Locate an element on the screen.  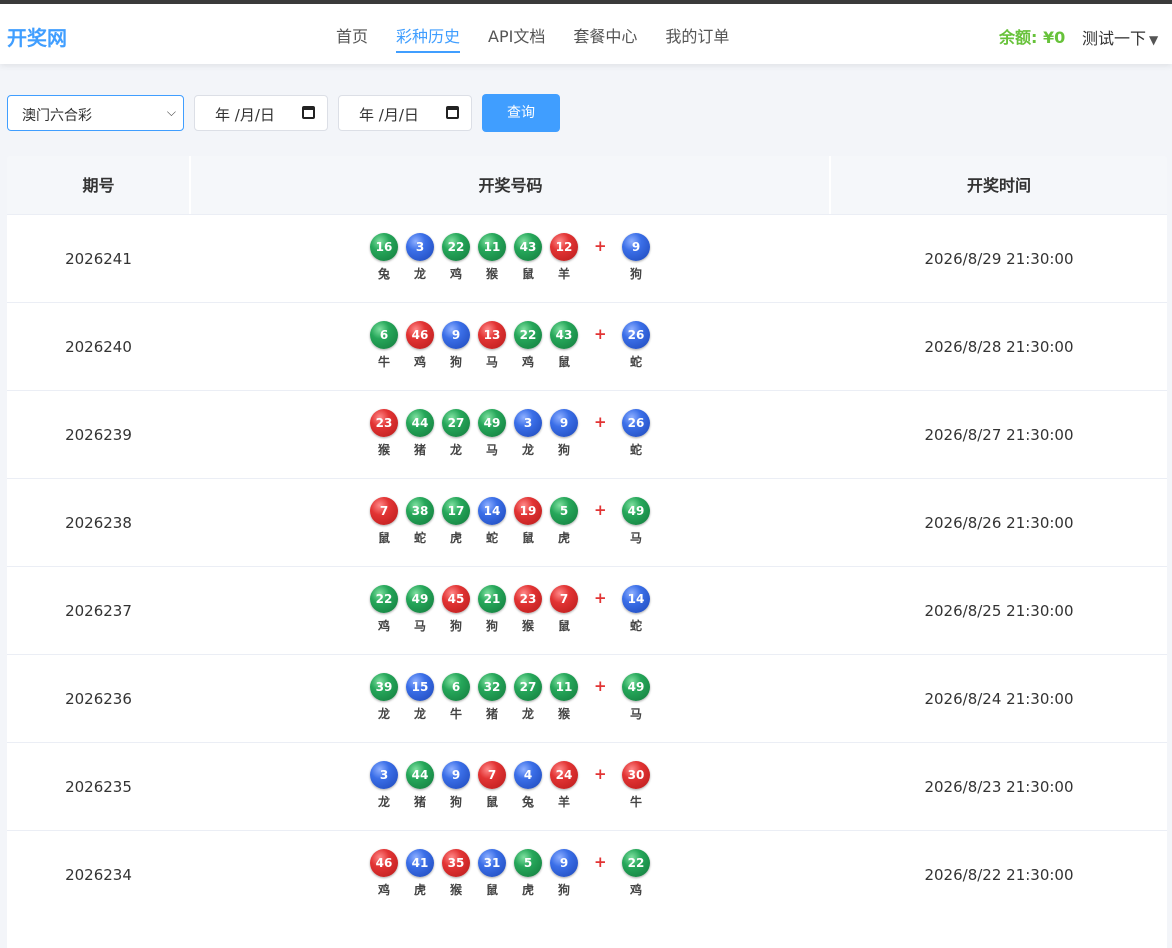
lottery-ball: 45 狗 is located at coordinates (456, 609).